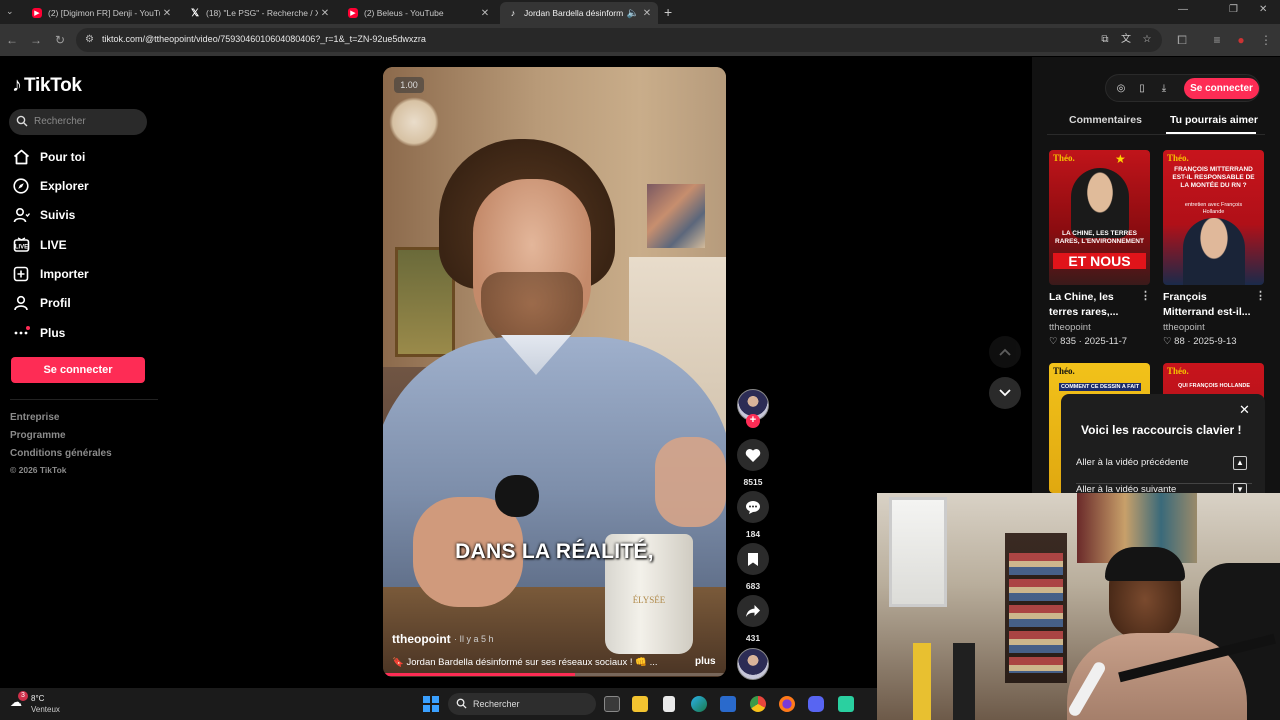 Image resolution: width=1280 pixels, height=720 pixels. Describe the element at coordinates (41, 303) in the screenshot. I see `nav-profile: Profil` at that location.